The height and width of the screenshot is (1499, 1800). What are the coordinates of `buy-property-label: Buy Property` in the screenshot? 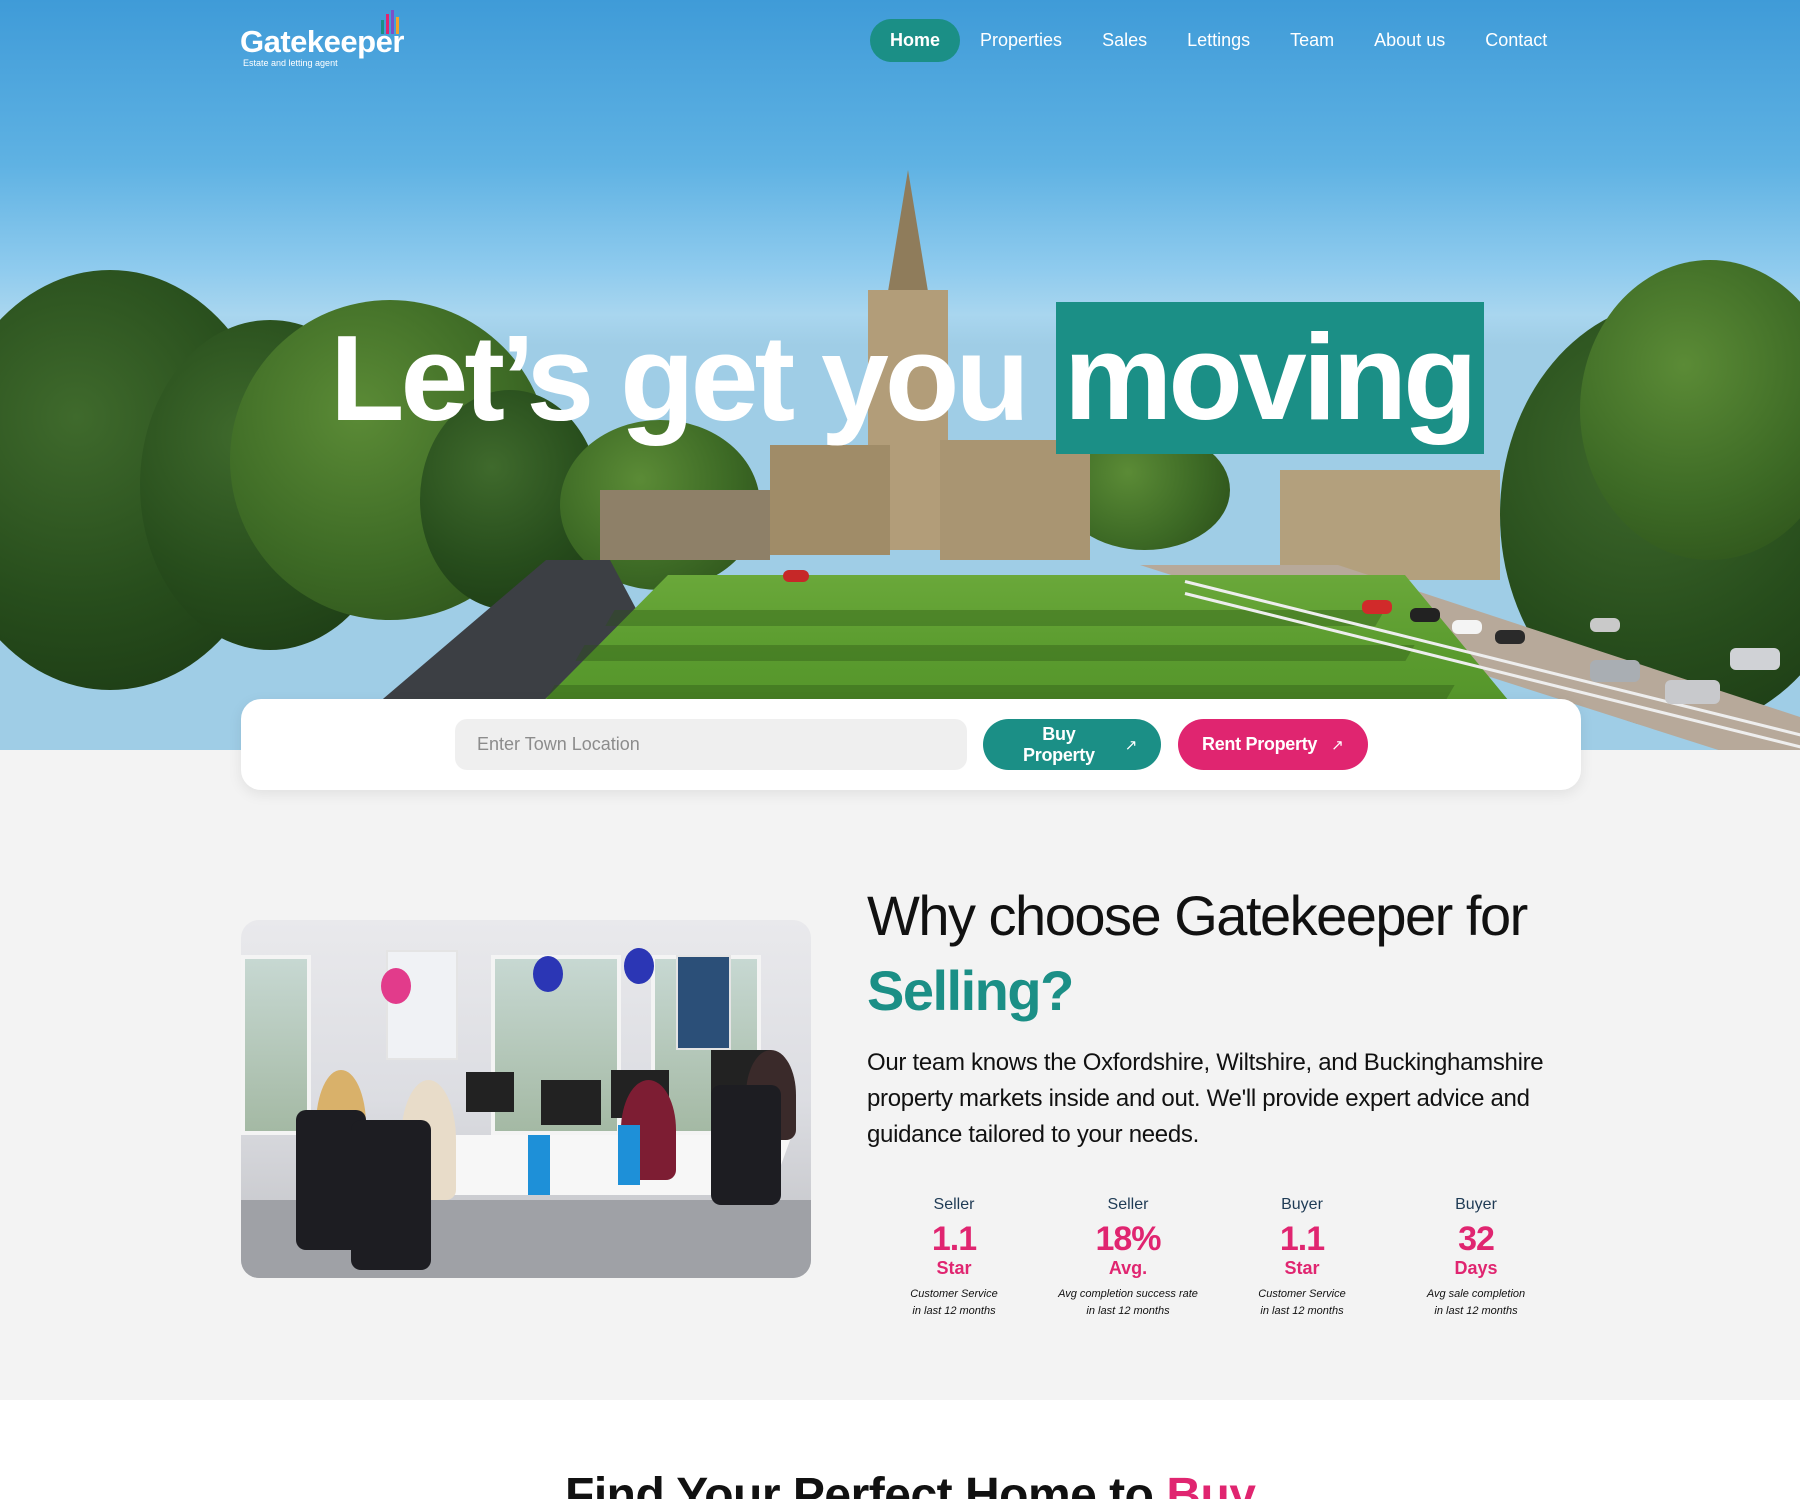 It's located at (1059, 744).